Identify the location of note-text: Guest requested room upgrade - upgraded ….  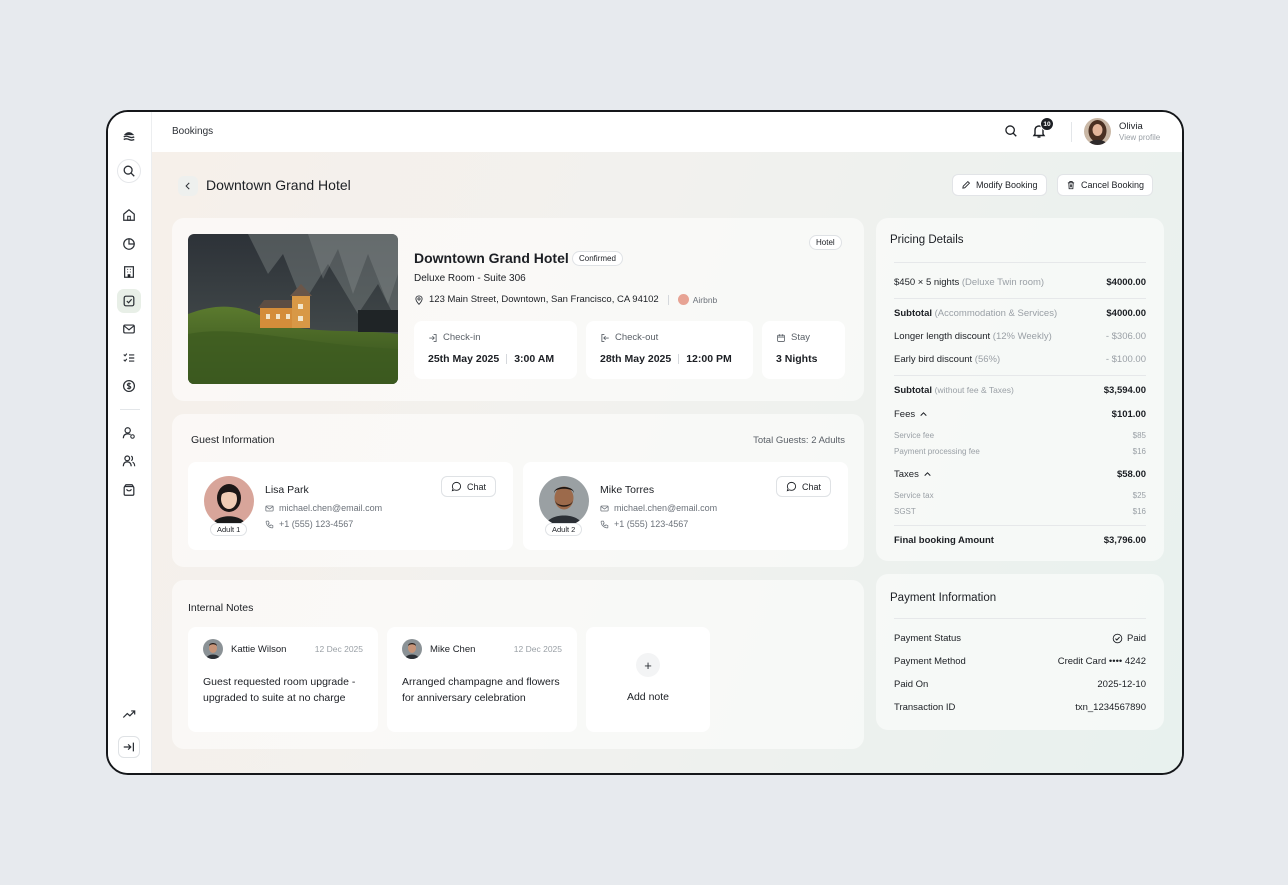
(279, 690).